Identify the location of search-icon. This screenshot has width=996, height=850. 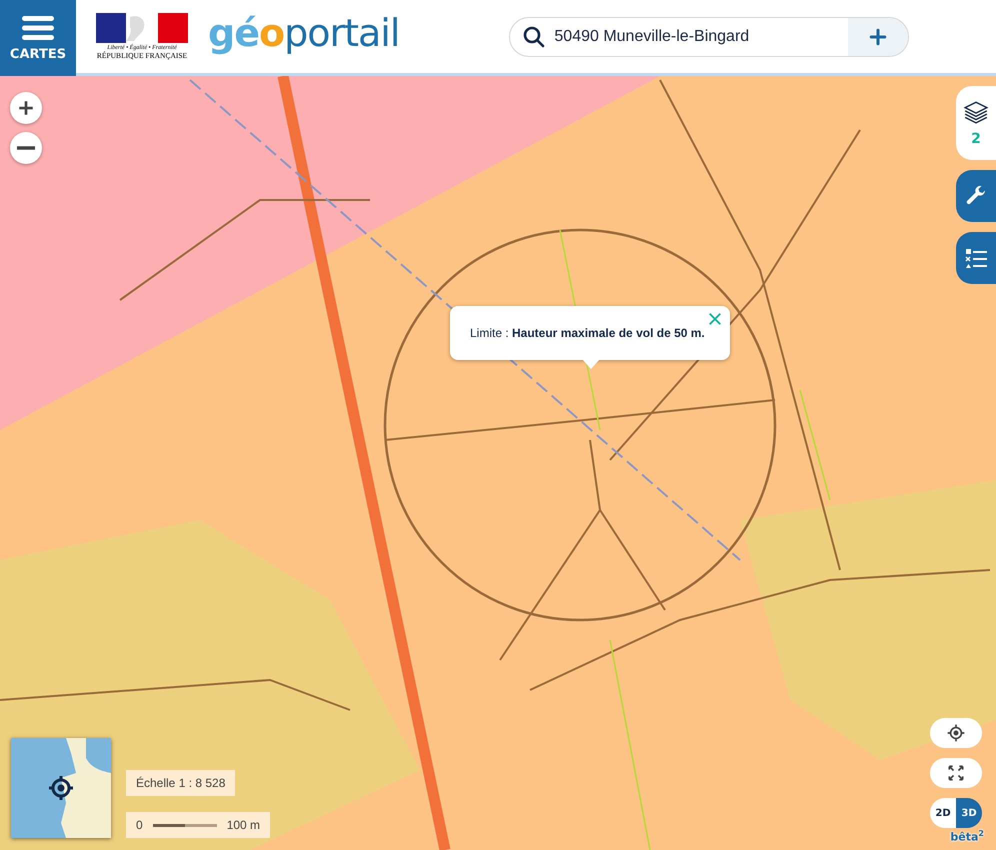
(534, 36).